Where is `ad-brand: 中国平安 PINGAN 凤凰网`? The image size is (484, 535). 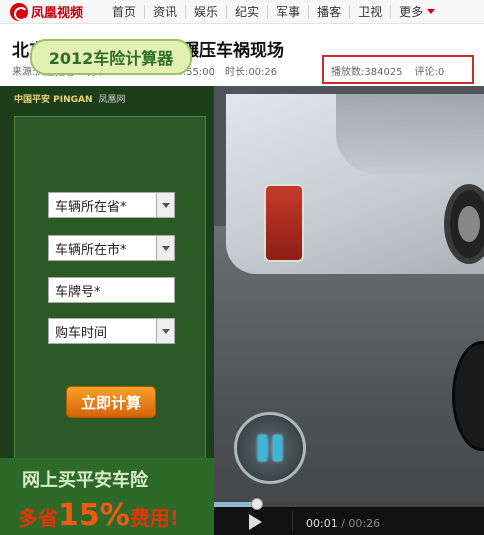 ad-brand: 中国平安 PINGAN 凤凰网 is located at coordinates (70, 98).